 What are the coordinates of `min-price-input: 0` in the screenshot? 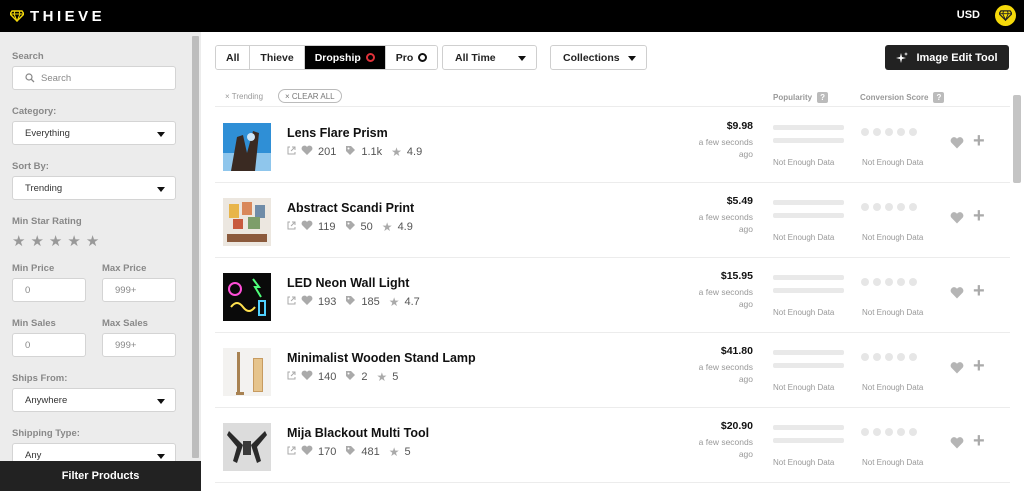 It's located at (49, 290).